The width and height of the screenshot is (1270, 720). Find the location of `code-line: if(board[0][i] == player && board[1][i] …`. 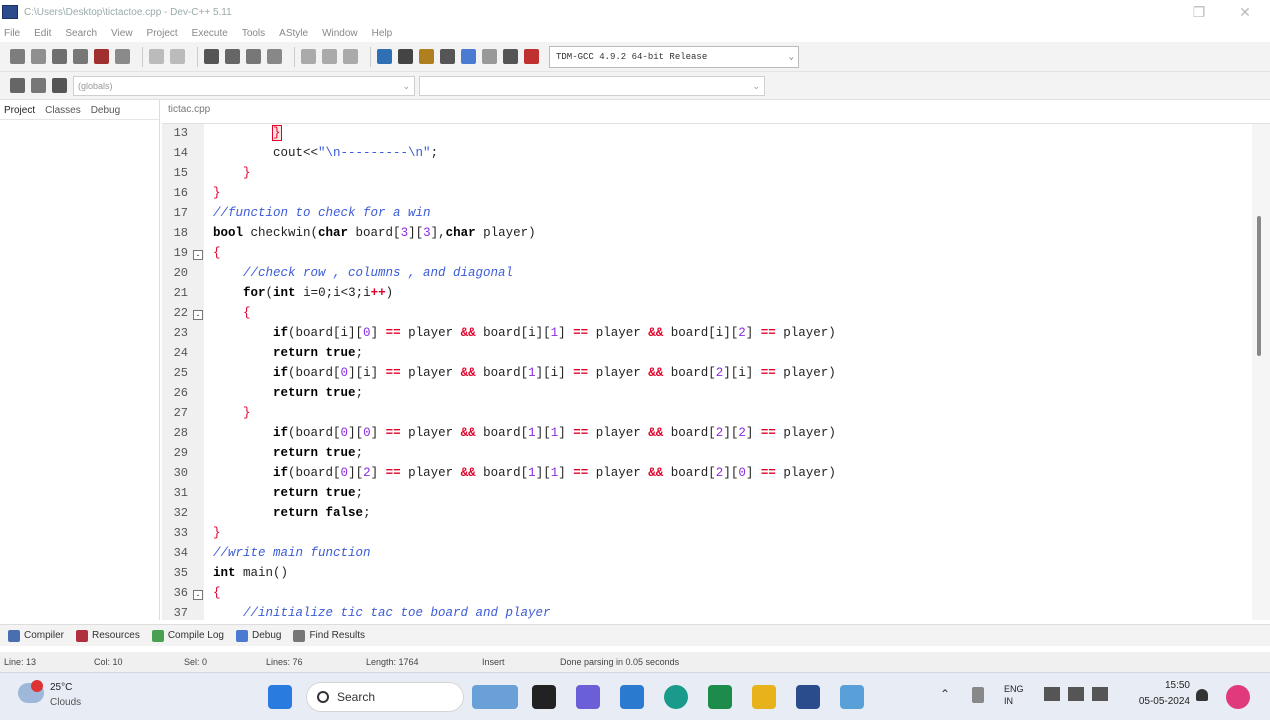

code-line: if(board[0][i] == player && board[1][i] … is located at coordinates (554, 373).